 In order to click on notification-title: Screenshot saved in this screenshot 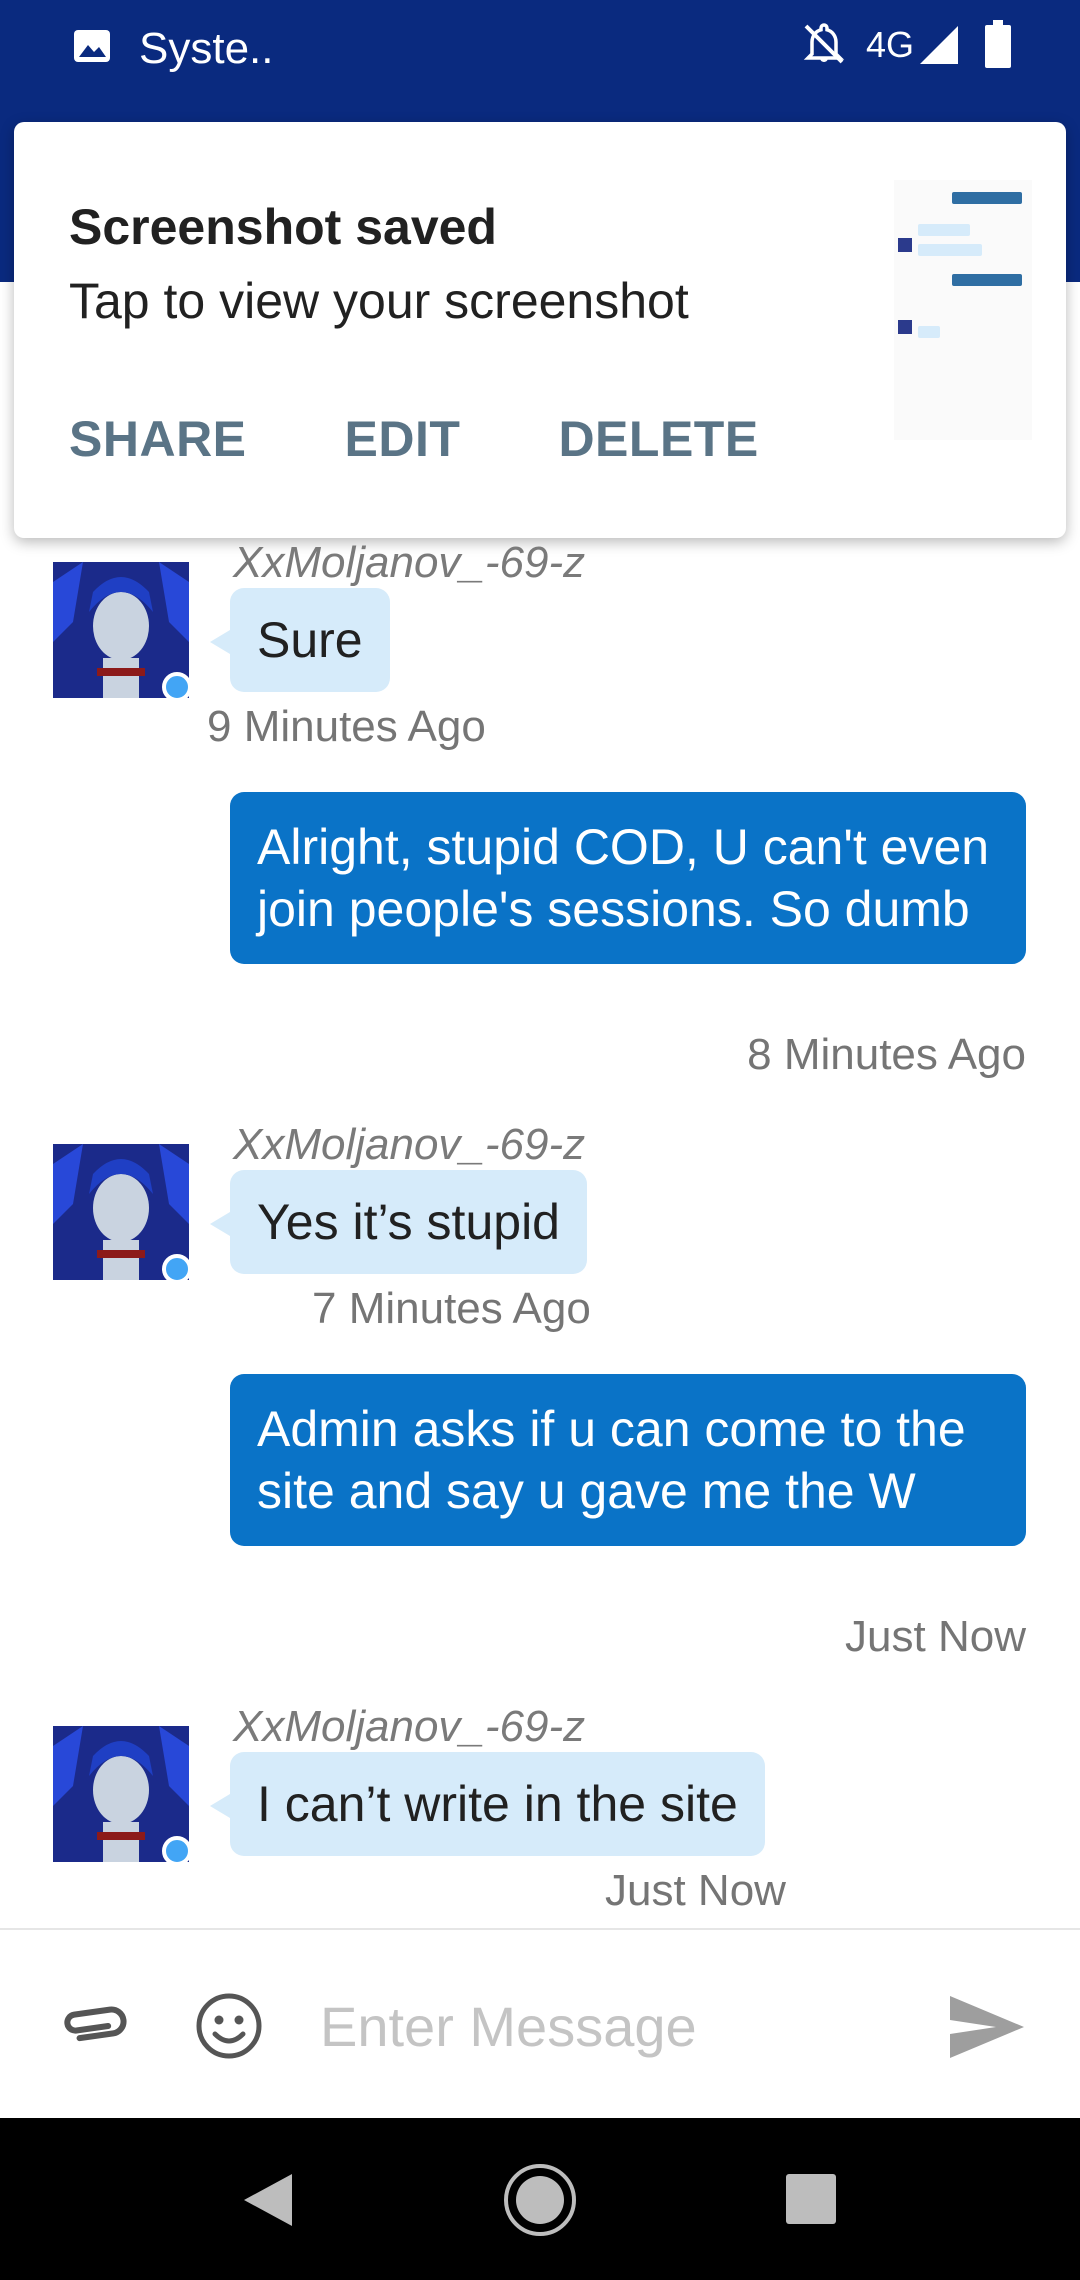, I will do `click(283, 227)`.